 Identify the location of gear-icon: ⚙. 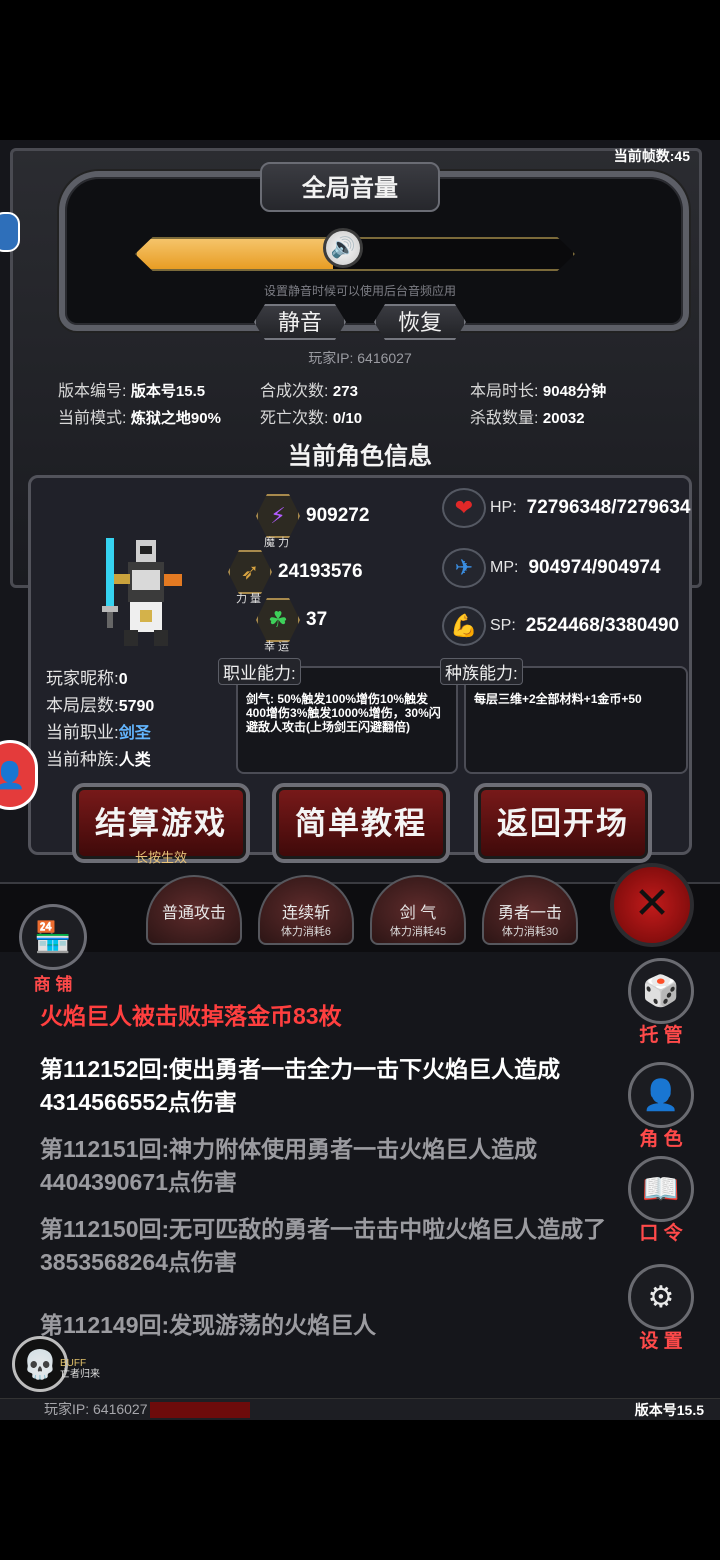
(661, 1297).